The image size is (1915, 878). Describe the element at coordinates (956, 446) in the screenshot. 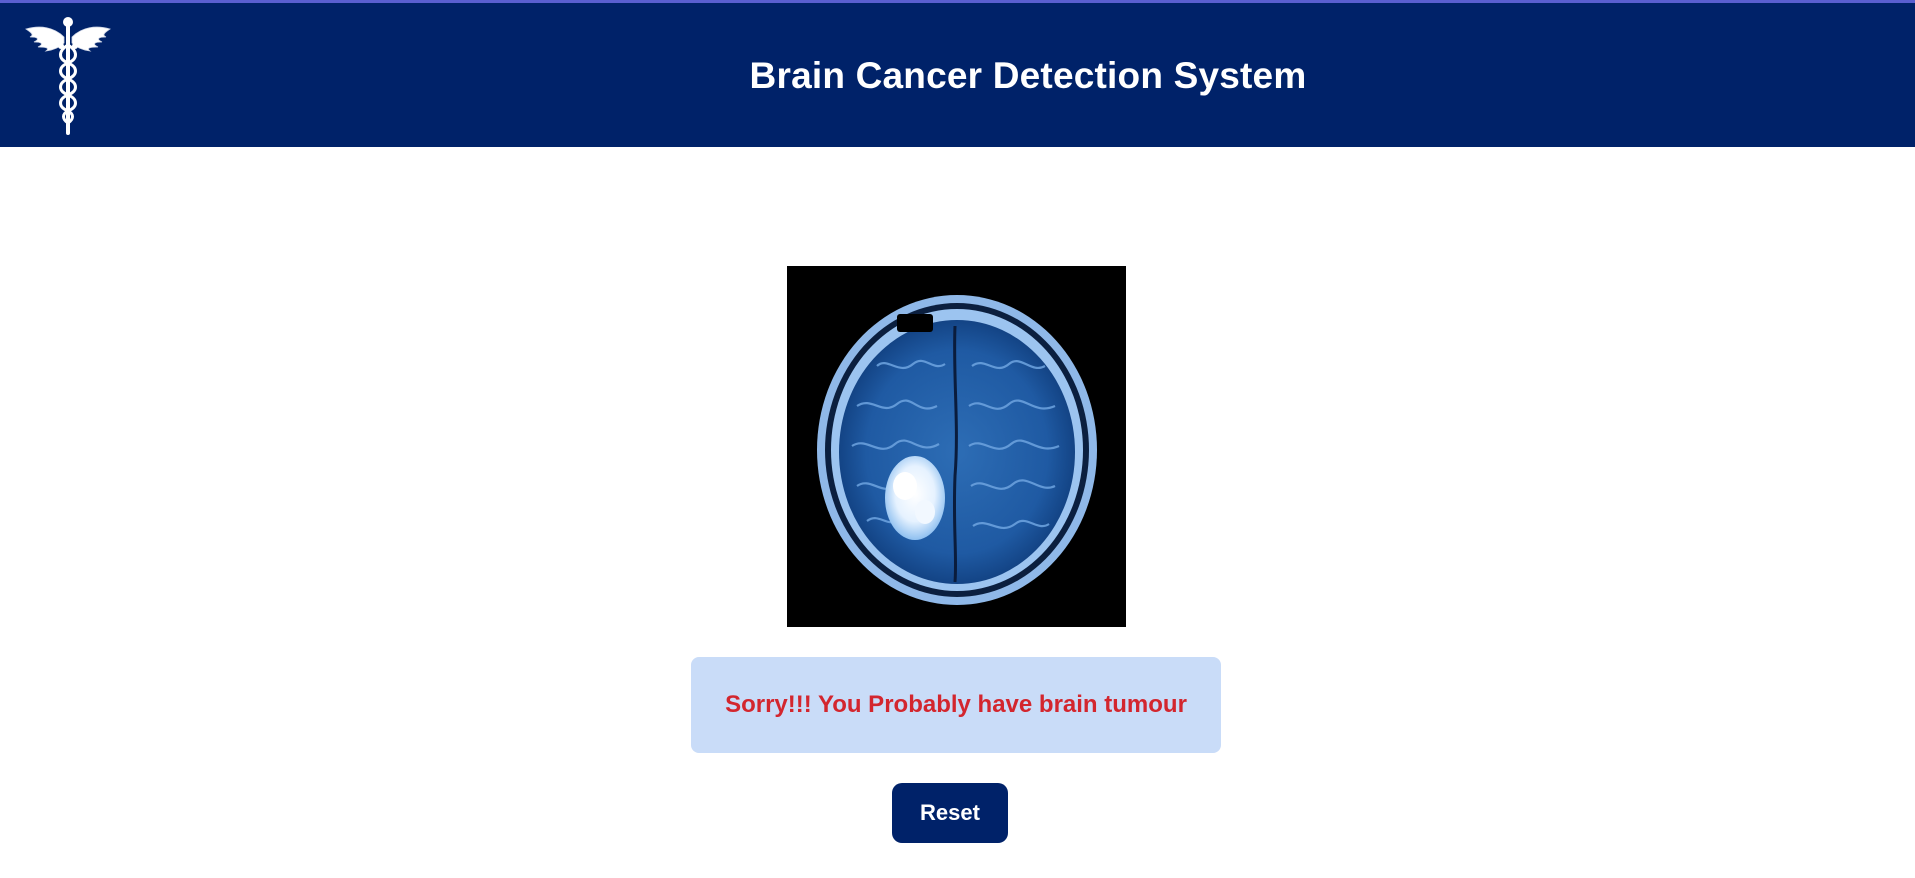

I see `brain-mri-scan-image` at that location.